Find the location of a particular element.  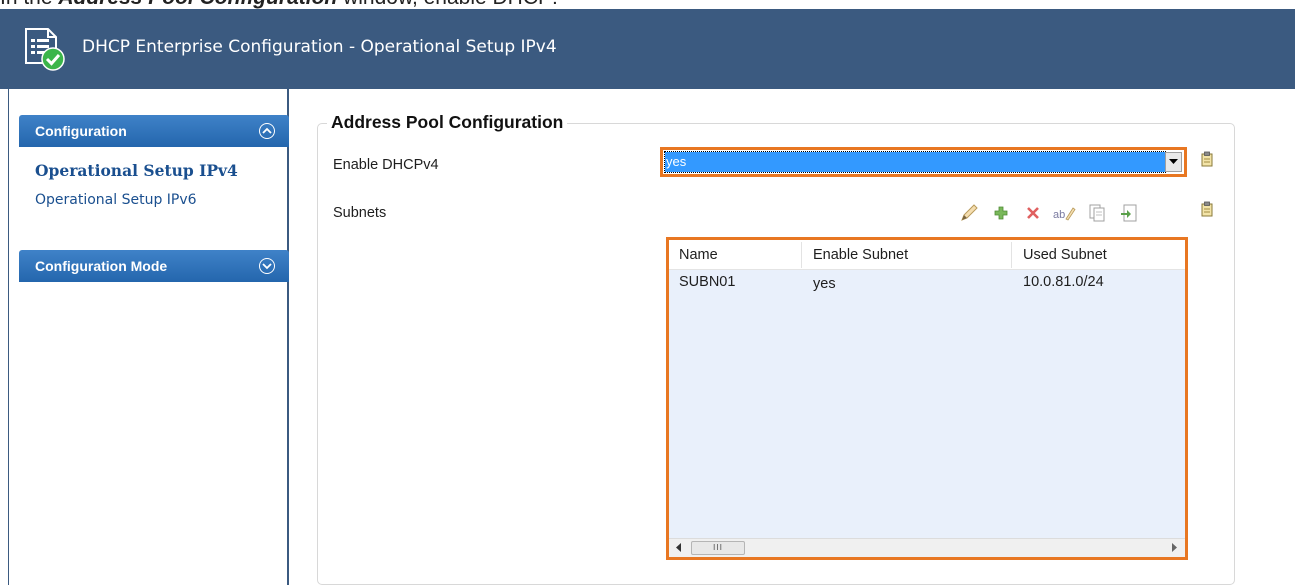

configuration-mode-panel-header: Configuration Mode is located at coordinates (154, 266).